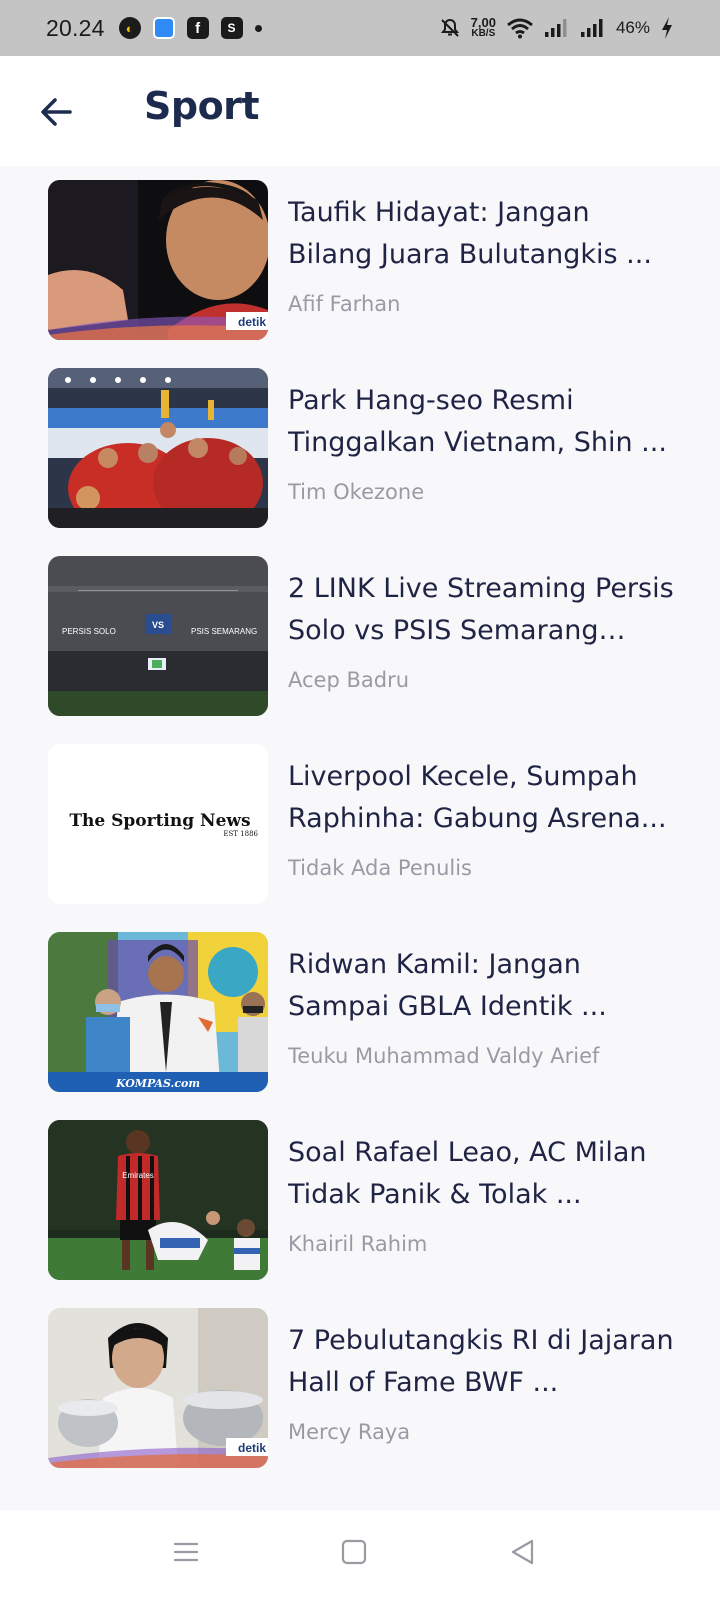 This screenshot has width=720, height=1600. Describe the element at coordinates (349, 680) in the screenshot. I see `article-author: Acep Badru` at that location.